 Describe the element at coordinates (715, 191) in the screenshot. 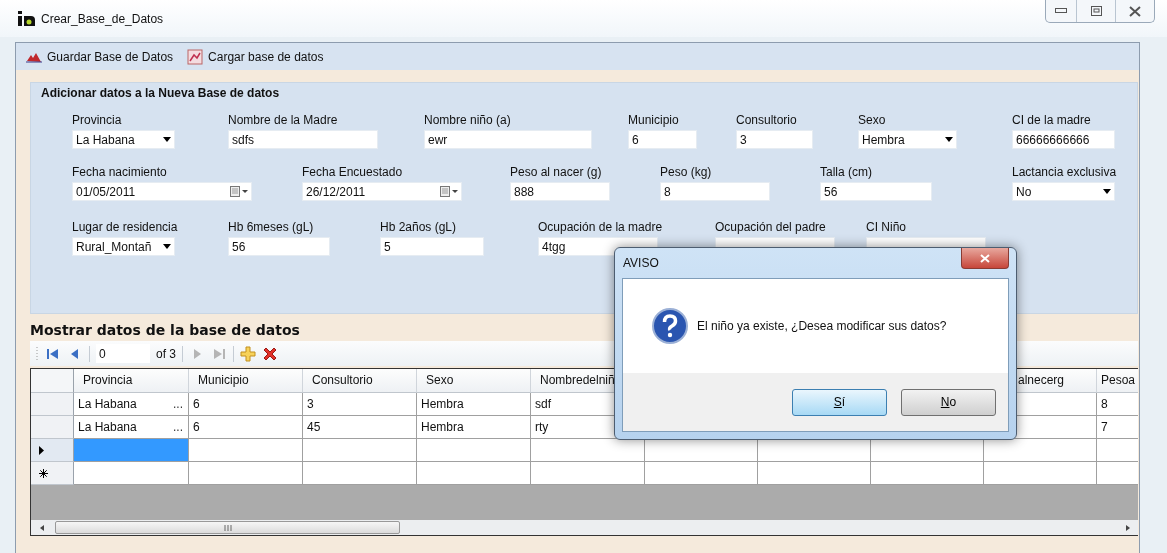

I see `input-field: 8` at that location.